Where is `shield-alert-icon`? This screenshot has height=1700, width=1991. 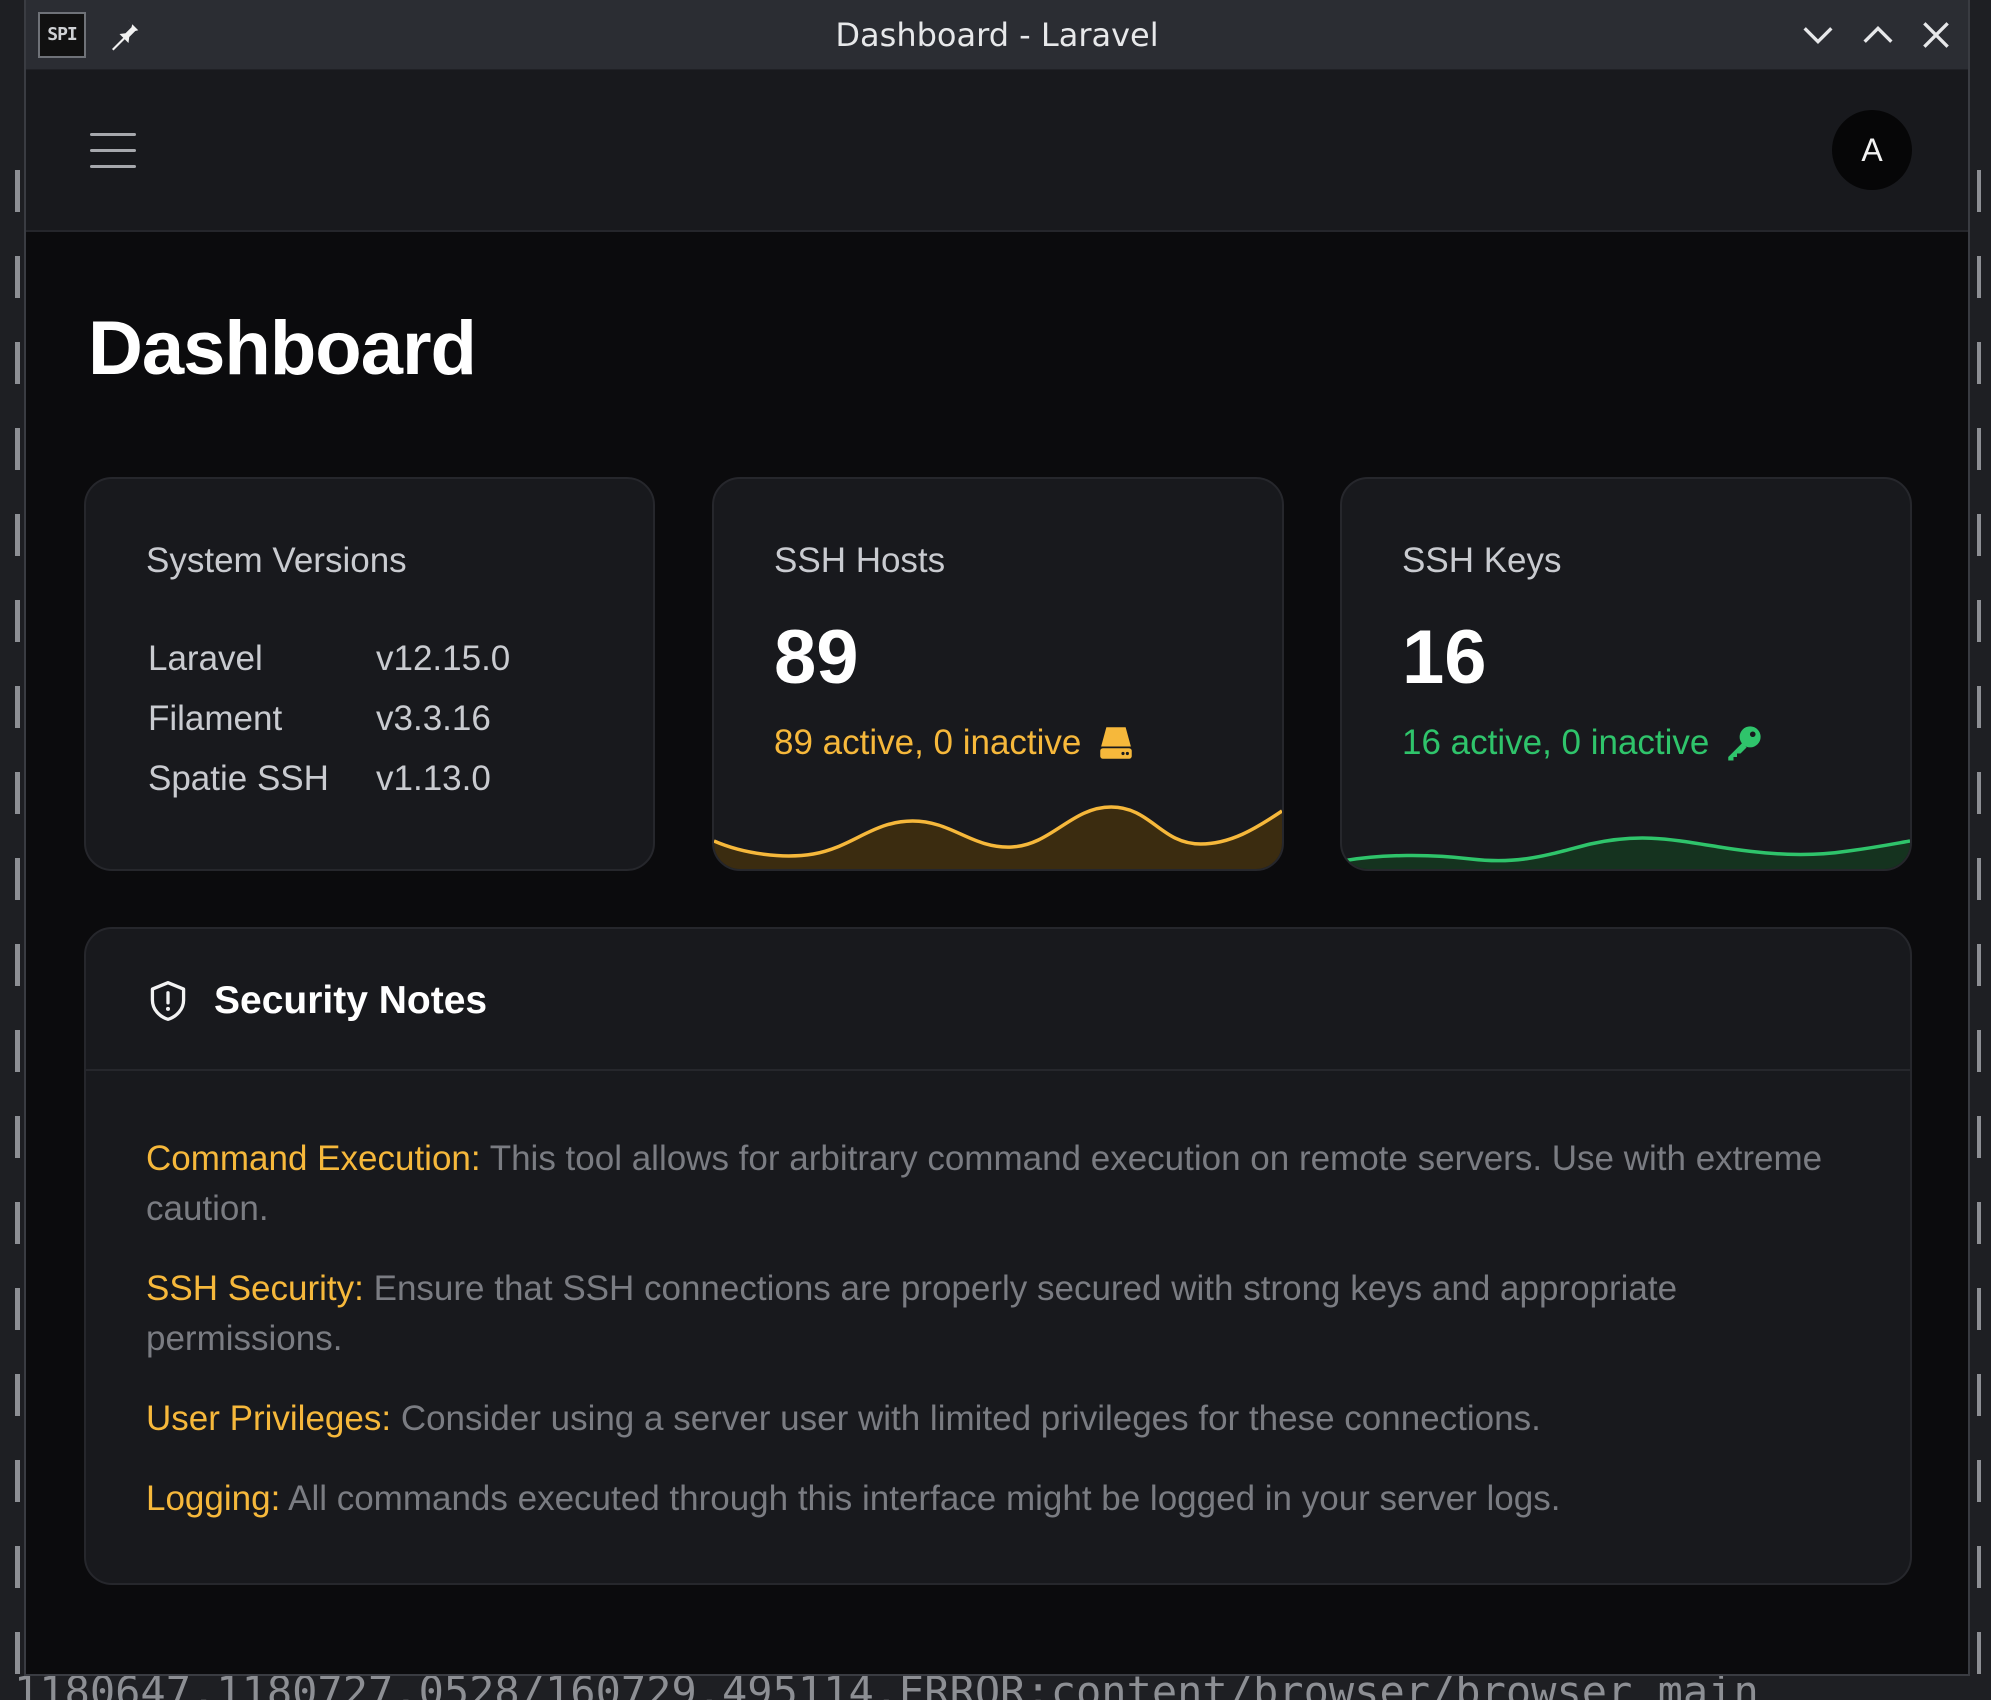
shield-alert-icon is located at coordinates (168, 1001).